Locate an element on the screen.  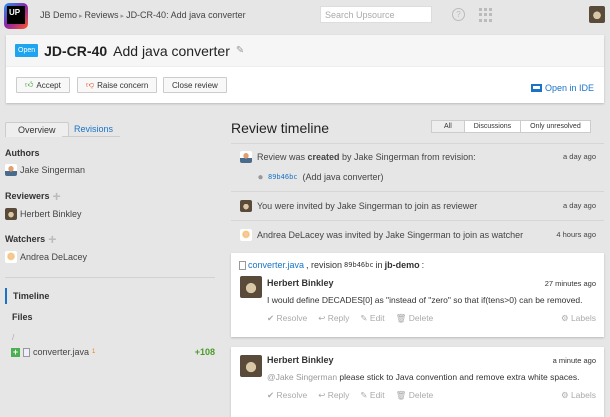
raise-concern-button: 👎︎ Raise concern is located at coordinates (117, 85).